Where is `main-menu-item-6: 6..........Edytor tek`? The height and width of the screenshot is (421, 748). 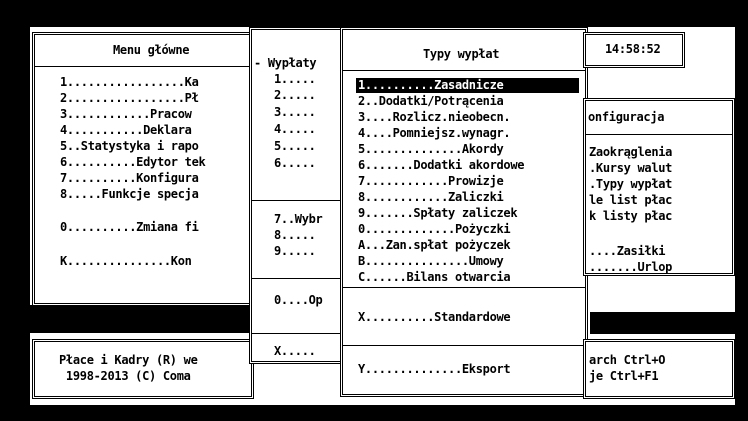
main-menu-item-6: 6..........Edytor tek is located at coordinates (133, 162).